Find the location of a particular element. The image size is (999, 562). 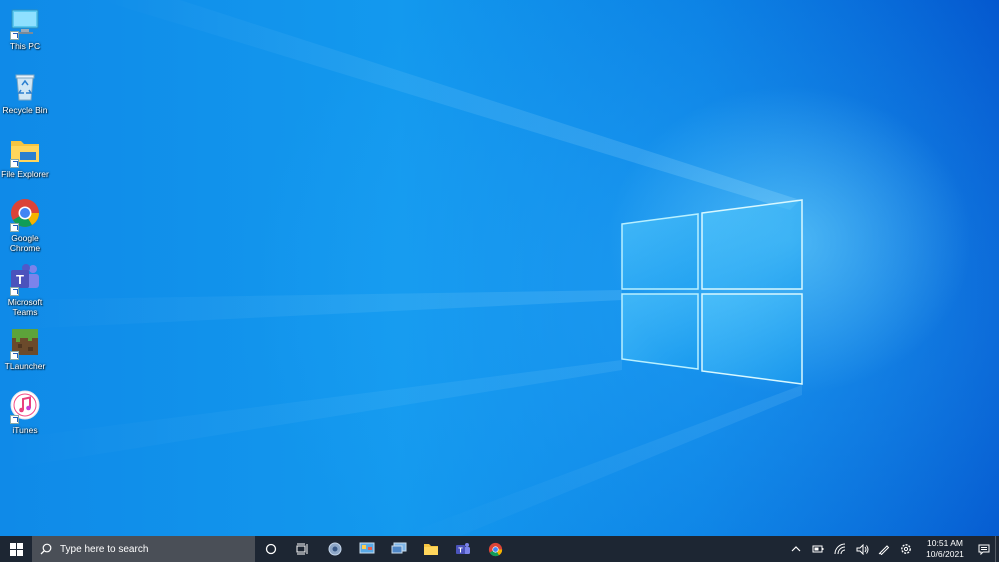

action-center-button is located at coordinates (984, 549).